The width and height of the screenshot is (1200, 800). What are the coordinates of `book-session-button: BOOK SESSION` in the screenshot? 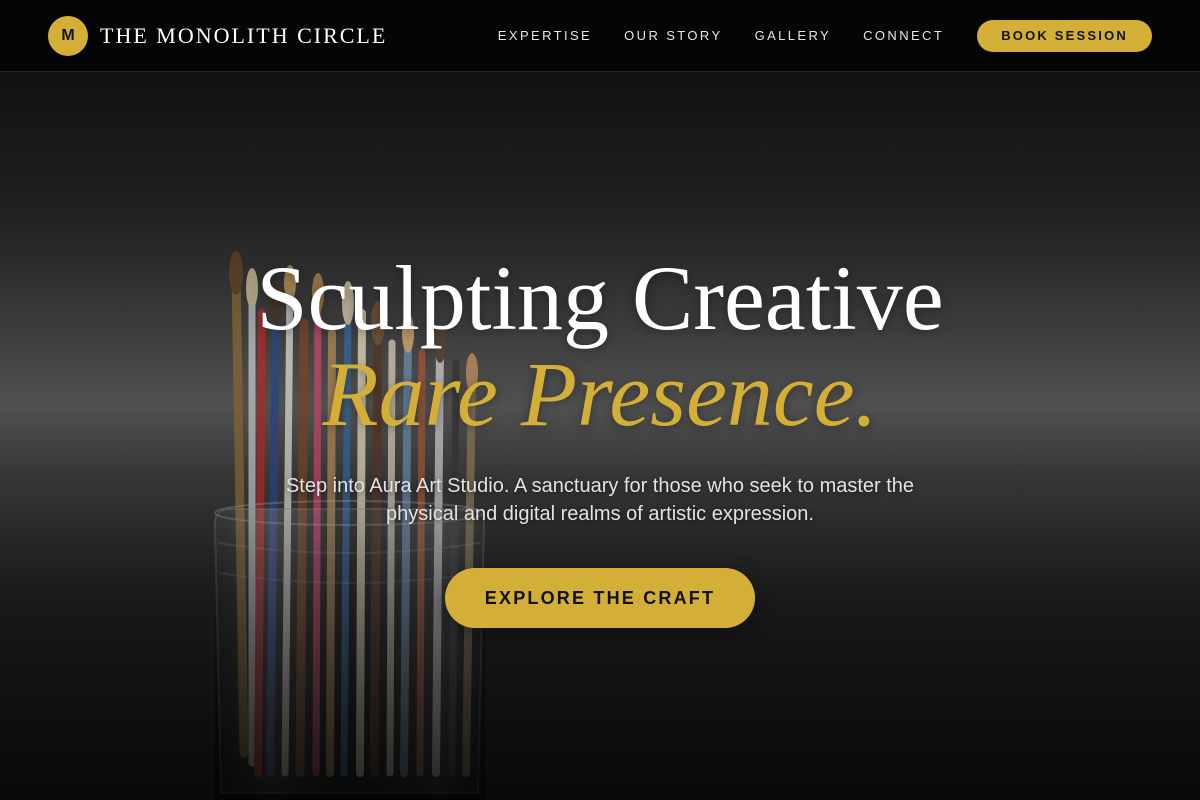 It's located at (1064, 35).